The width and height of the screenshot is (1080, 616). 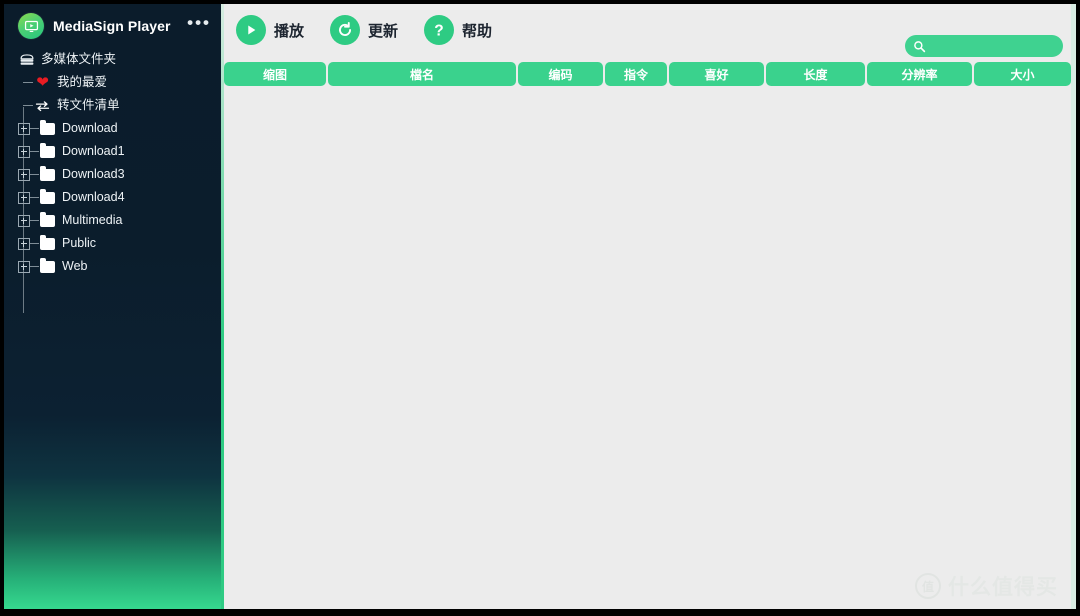 I want to click on tree-item-download4: Download4, so click(x=112, y=197).